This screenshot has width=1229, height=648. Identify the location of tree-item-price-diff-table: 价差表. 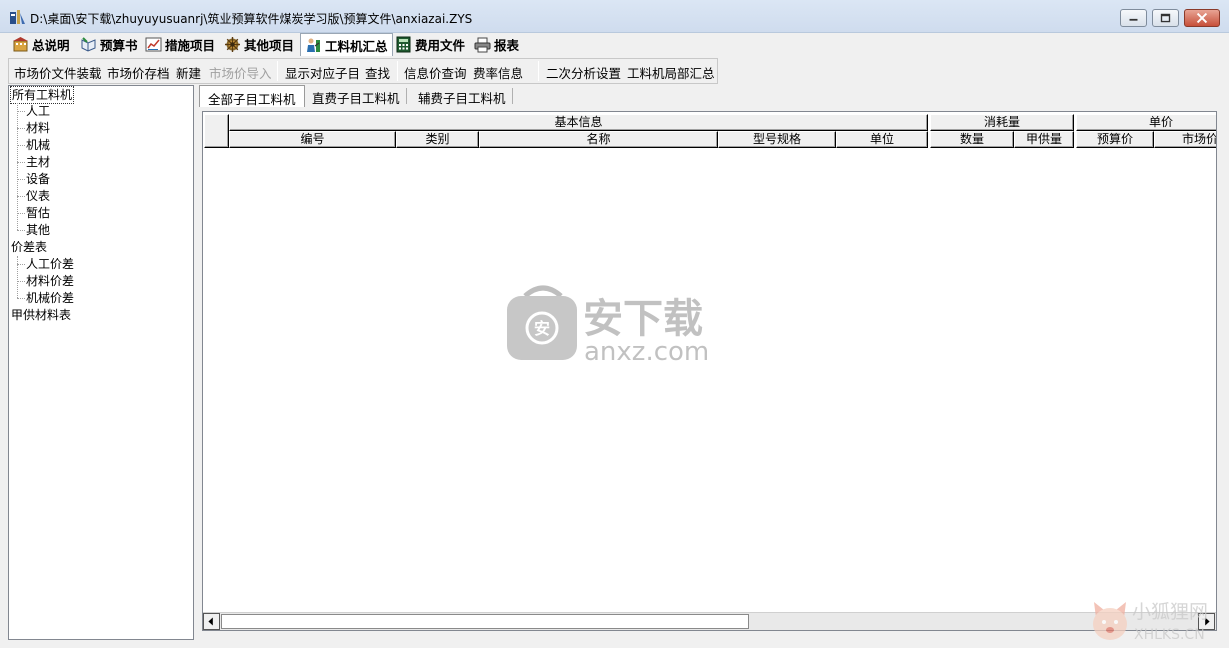
(29, 247).